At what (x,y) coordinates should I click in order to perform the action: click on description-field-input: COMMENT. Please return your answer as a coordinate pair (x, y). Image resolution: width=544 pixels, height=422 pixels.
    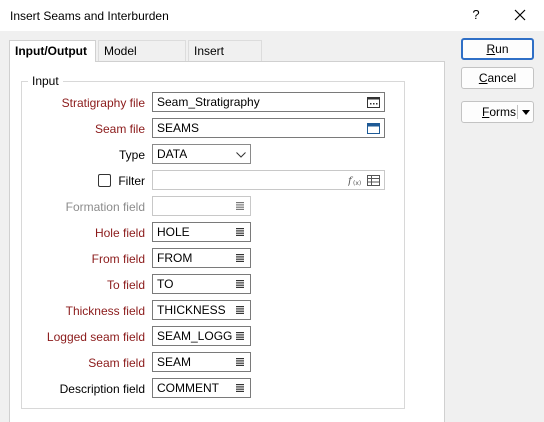
    Looking at the image, I should click on (201, 388).